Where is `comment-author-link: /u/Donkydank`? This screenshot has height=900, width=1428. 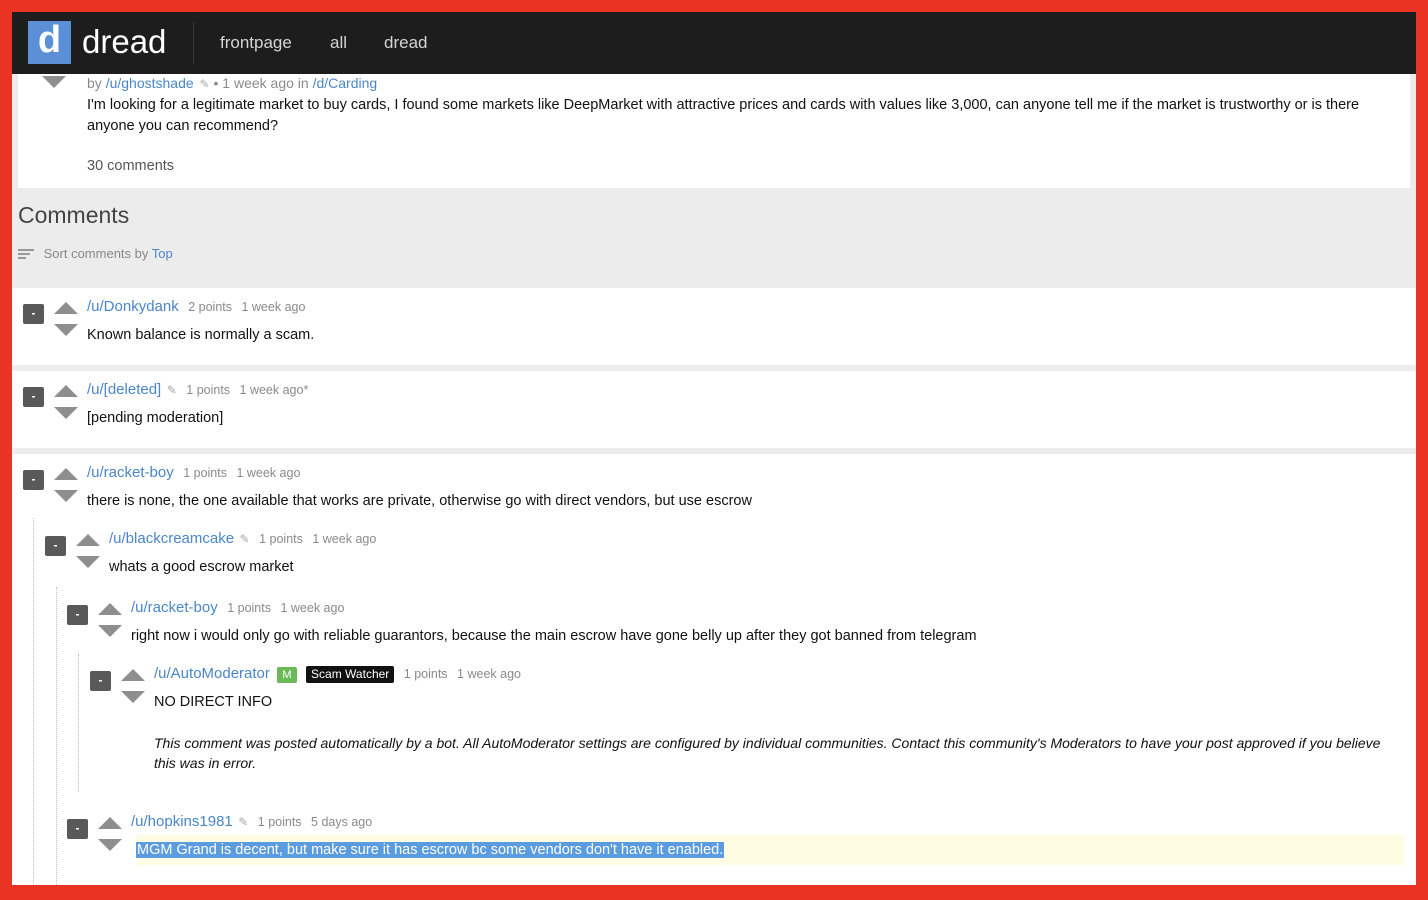
comment-author-link: /u/Donkydank is located at coordinates (133, 306).